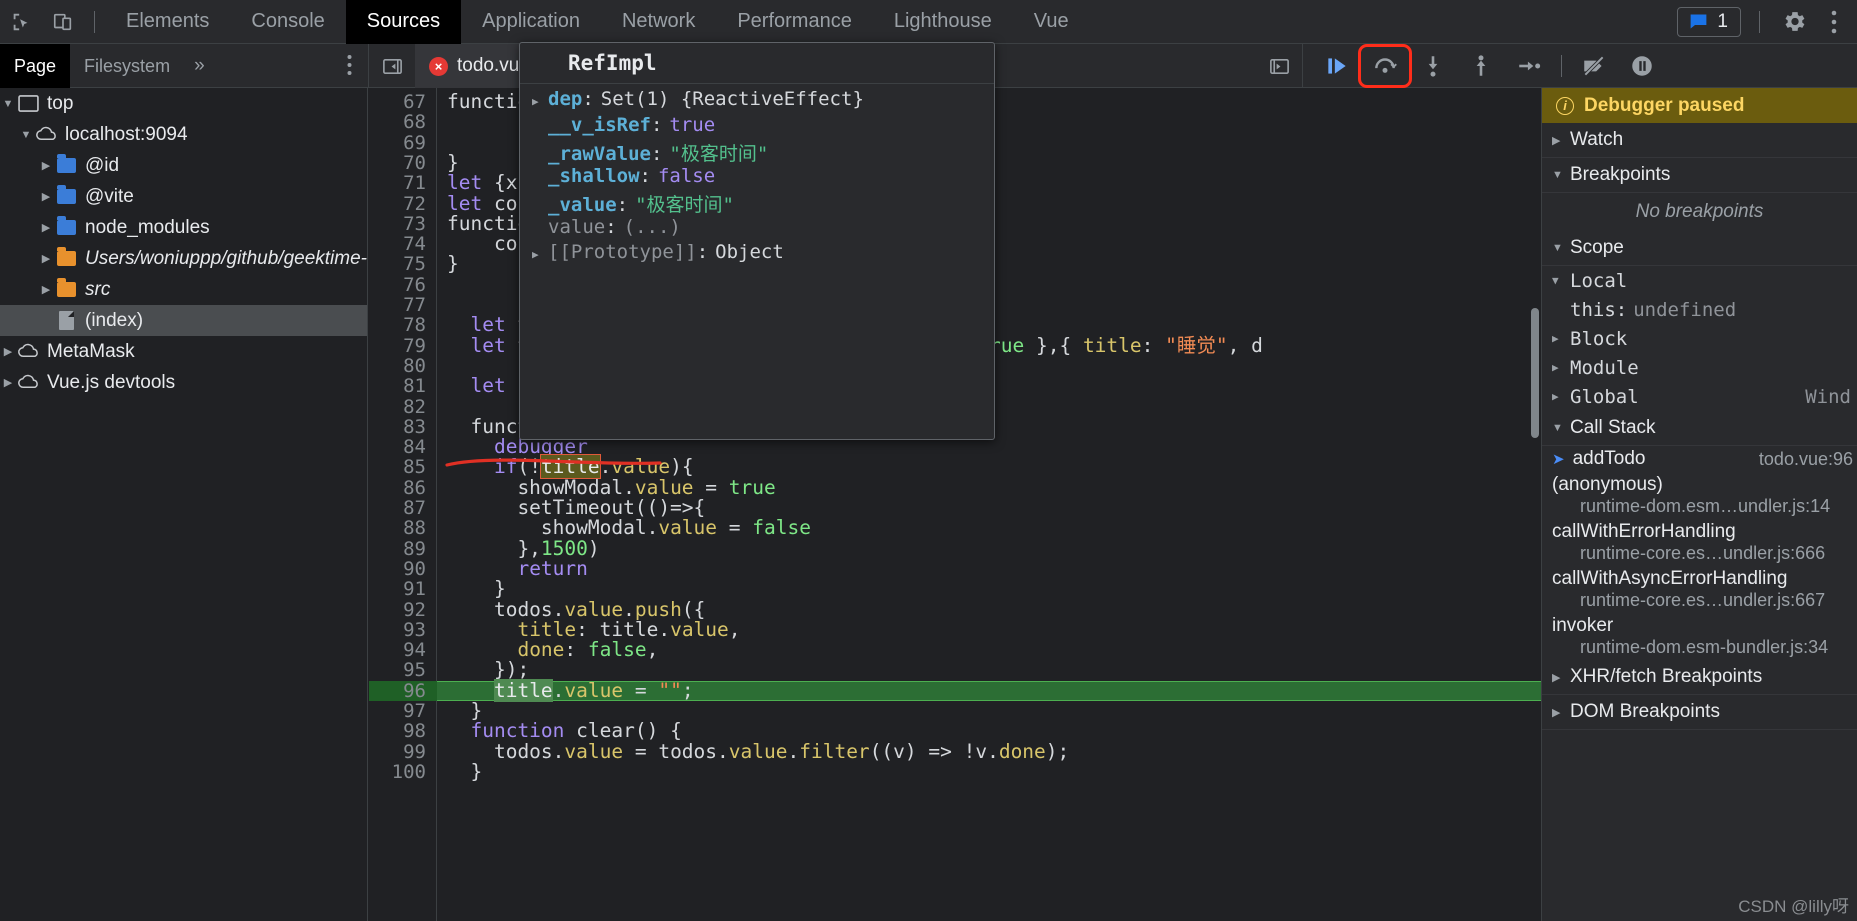 This screenshot has width=1857, height=921. I want to click on tree-item-localhost-9094: localhost:9094, so click(183, 134).